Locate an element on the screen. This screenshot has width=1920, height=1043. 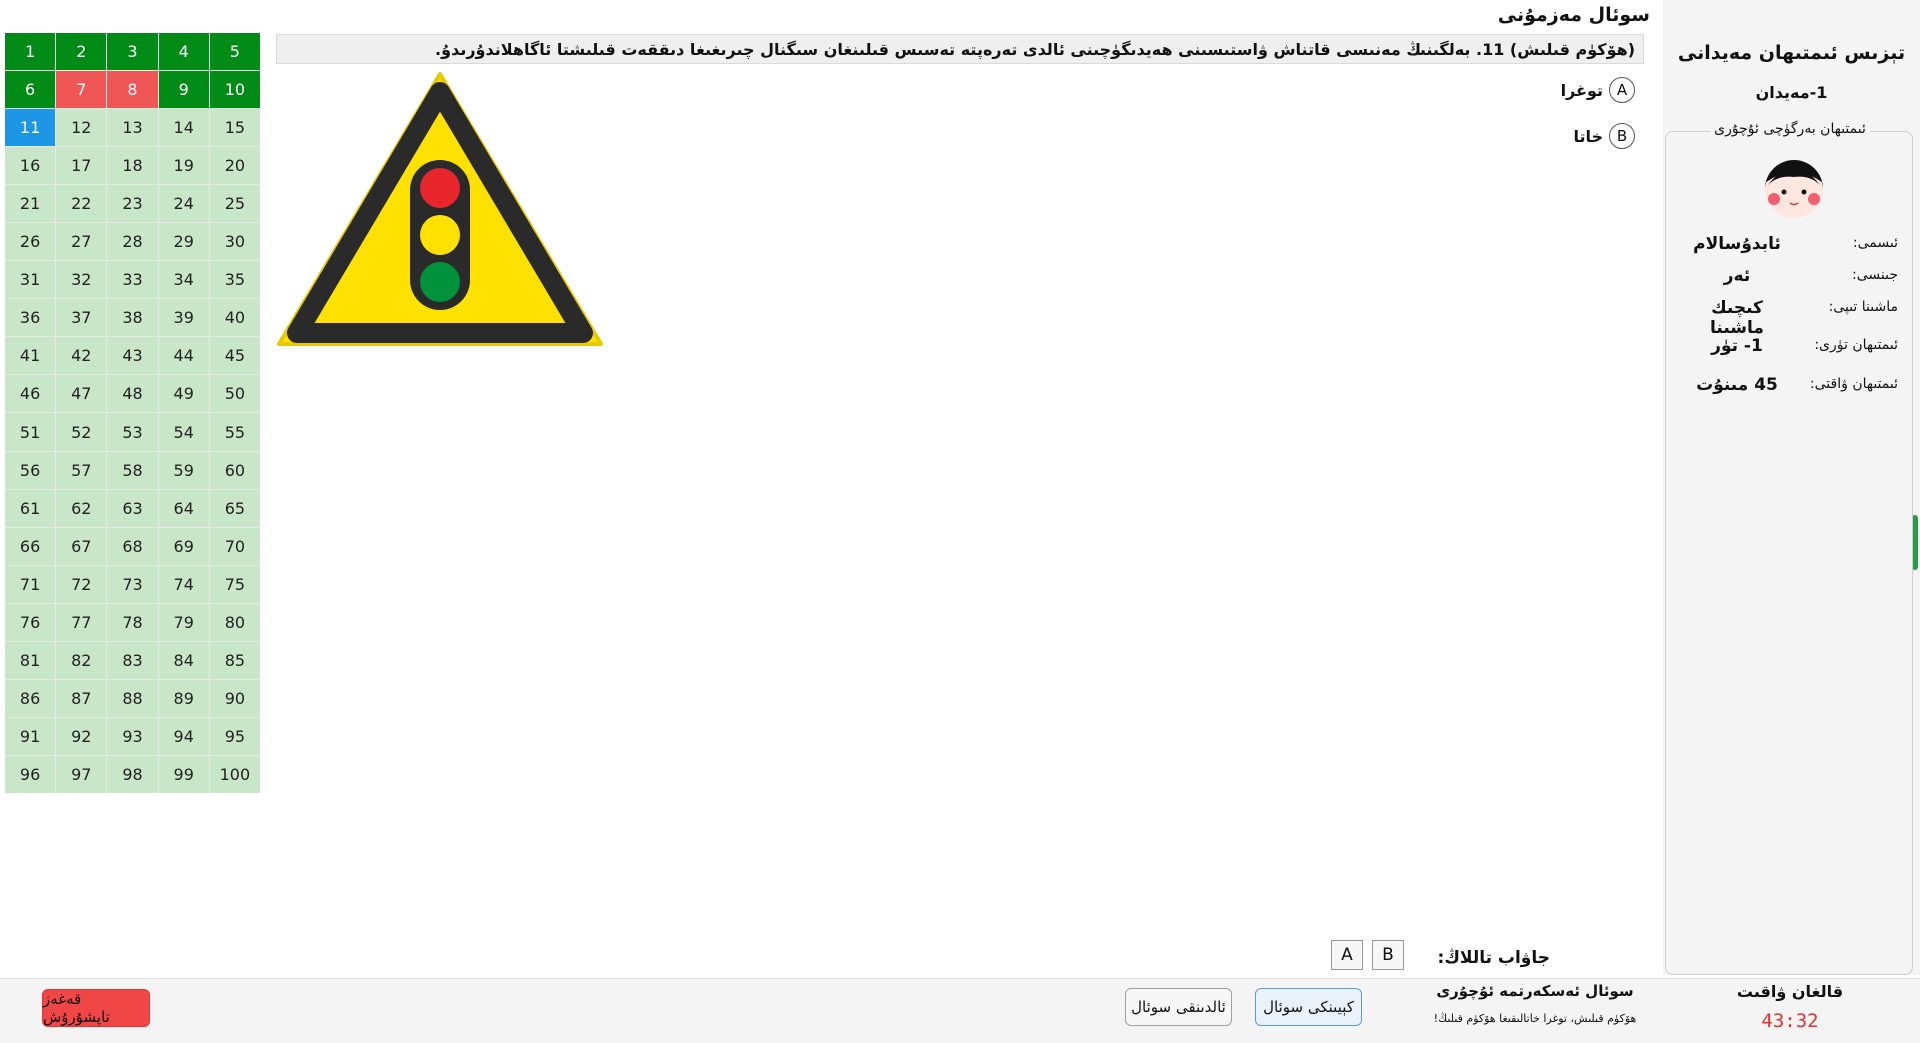
question-cell: 76 is located at coordinates (30, 622).